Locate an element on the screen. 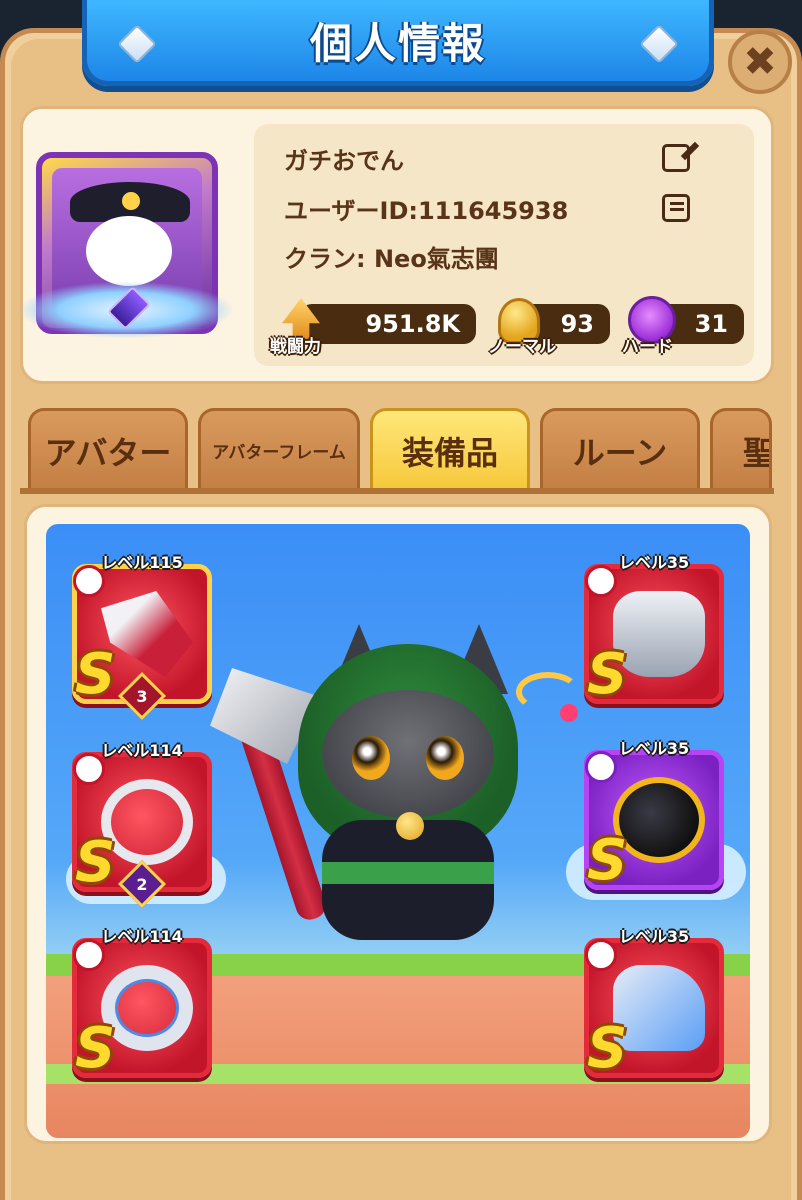  power-label: 戦闘力 is located at coordinates (295, 347).